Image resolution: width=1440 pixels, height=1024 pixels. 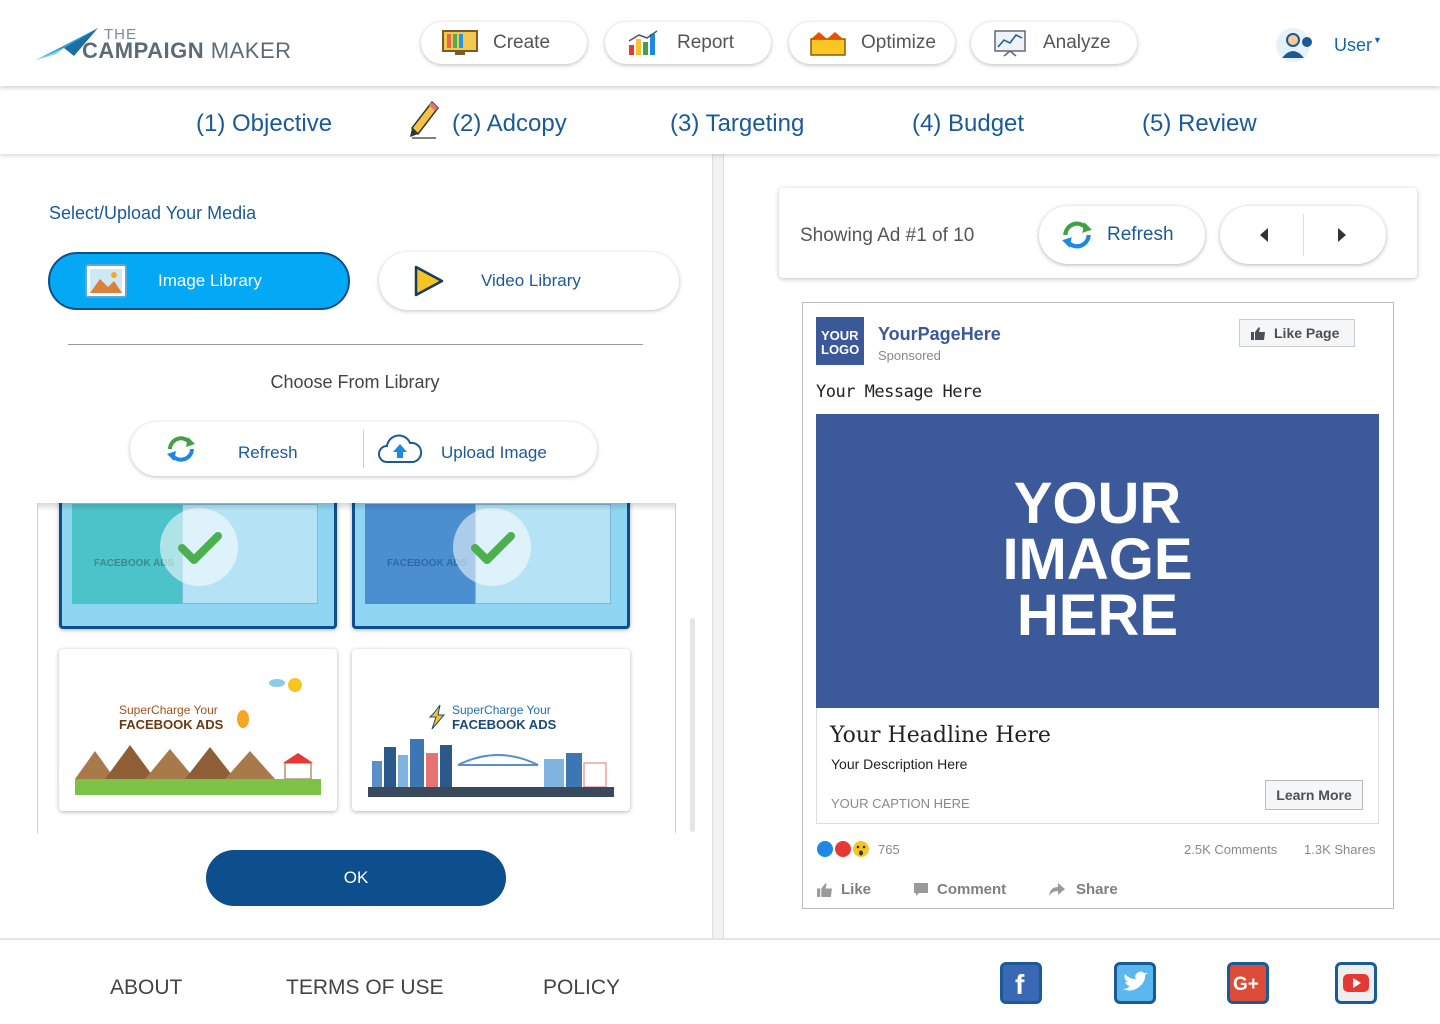 What do you see at coordinates (968, 124) in the screenshot?
I see `step-budget: (4) Budget` at bounding box center [968, 124].